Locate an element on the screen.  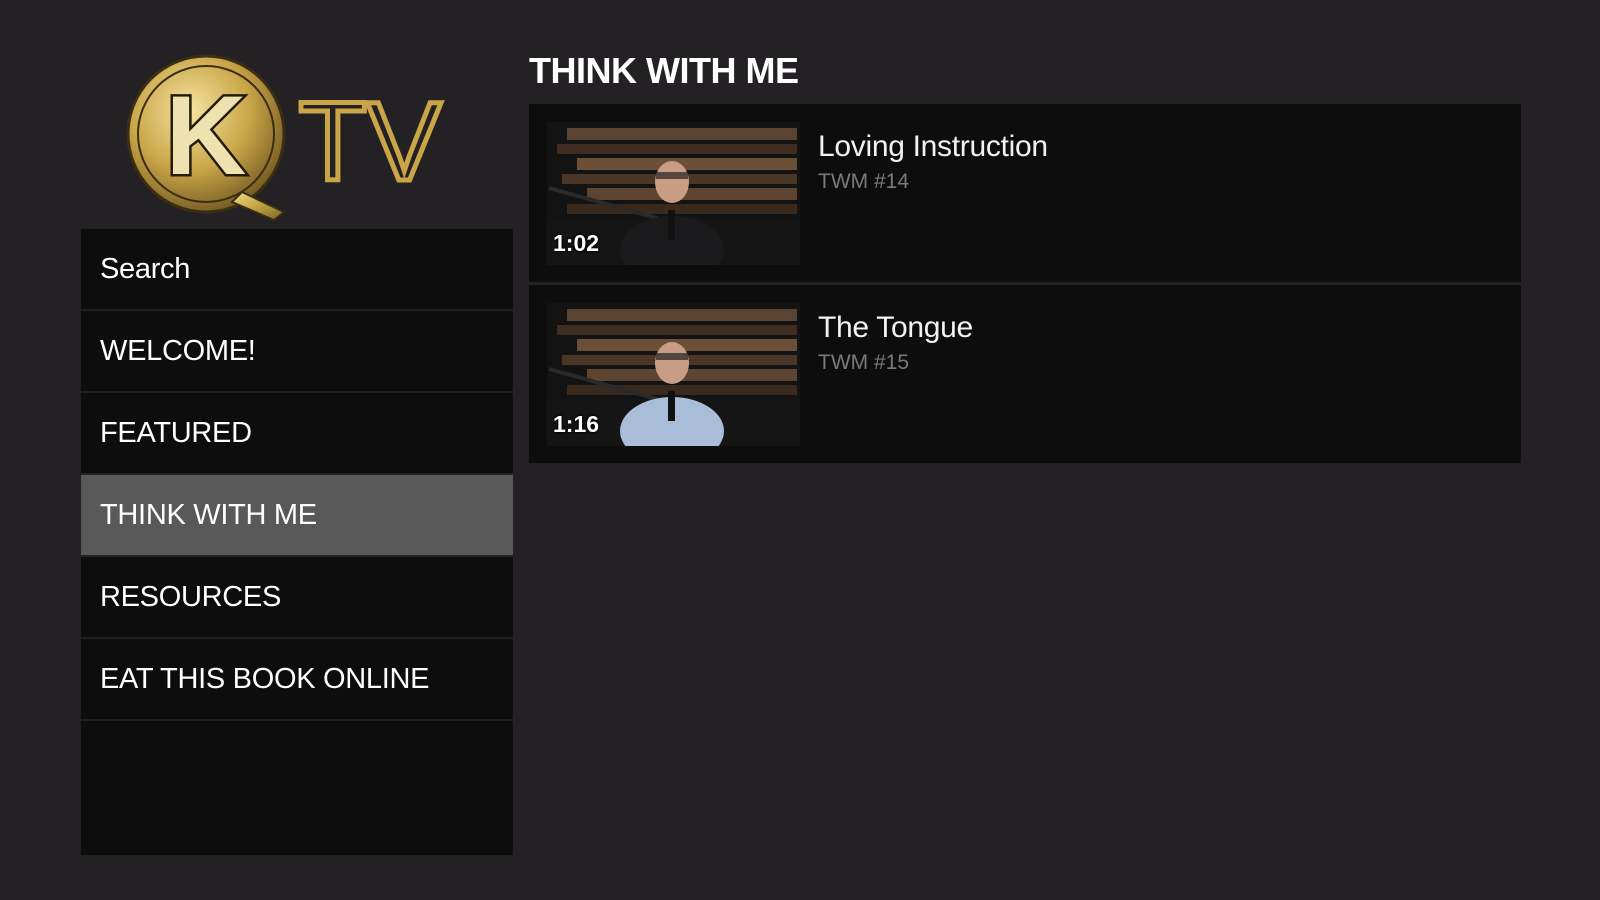
sidebar-item-search: Search is located at coordinates (297, 270).